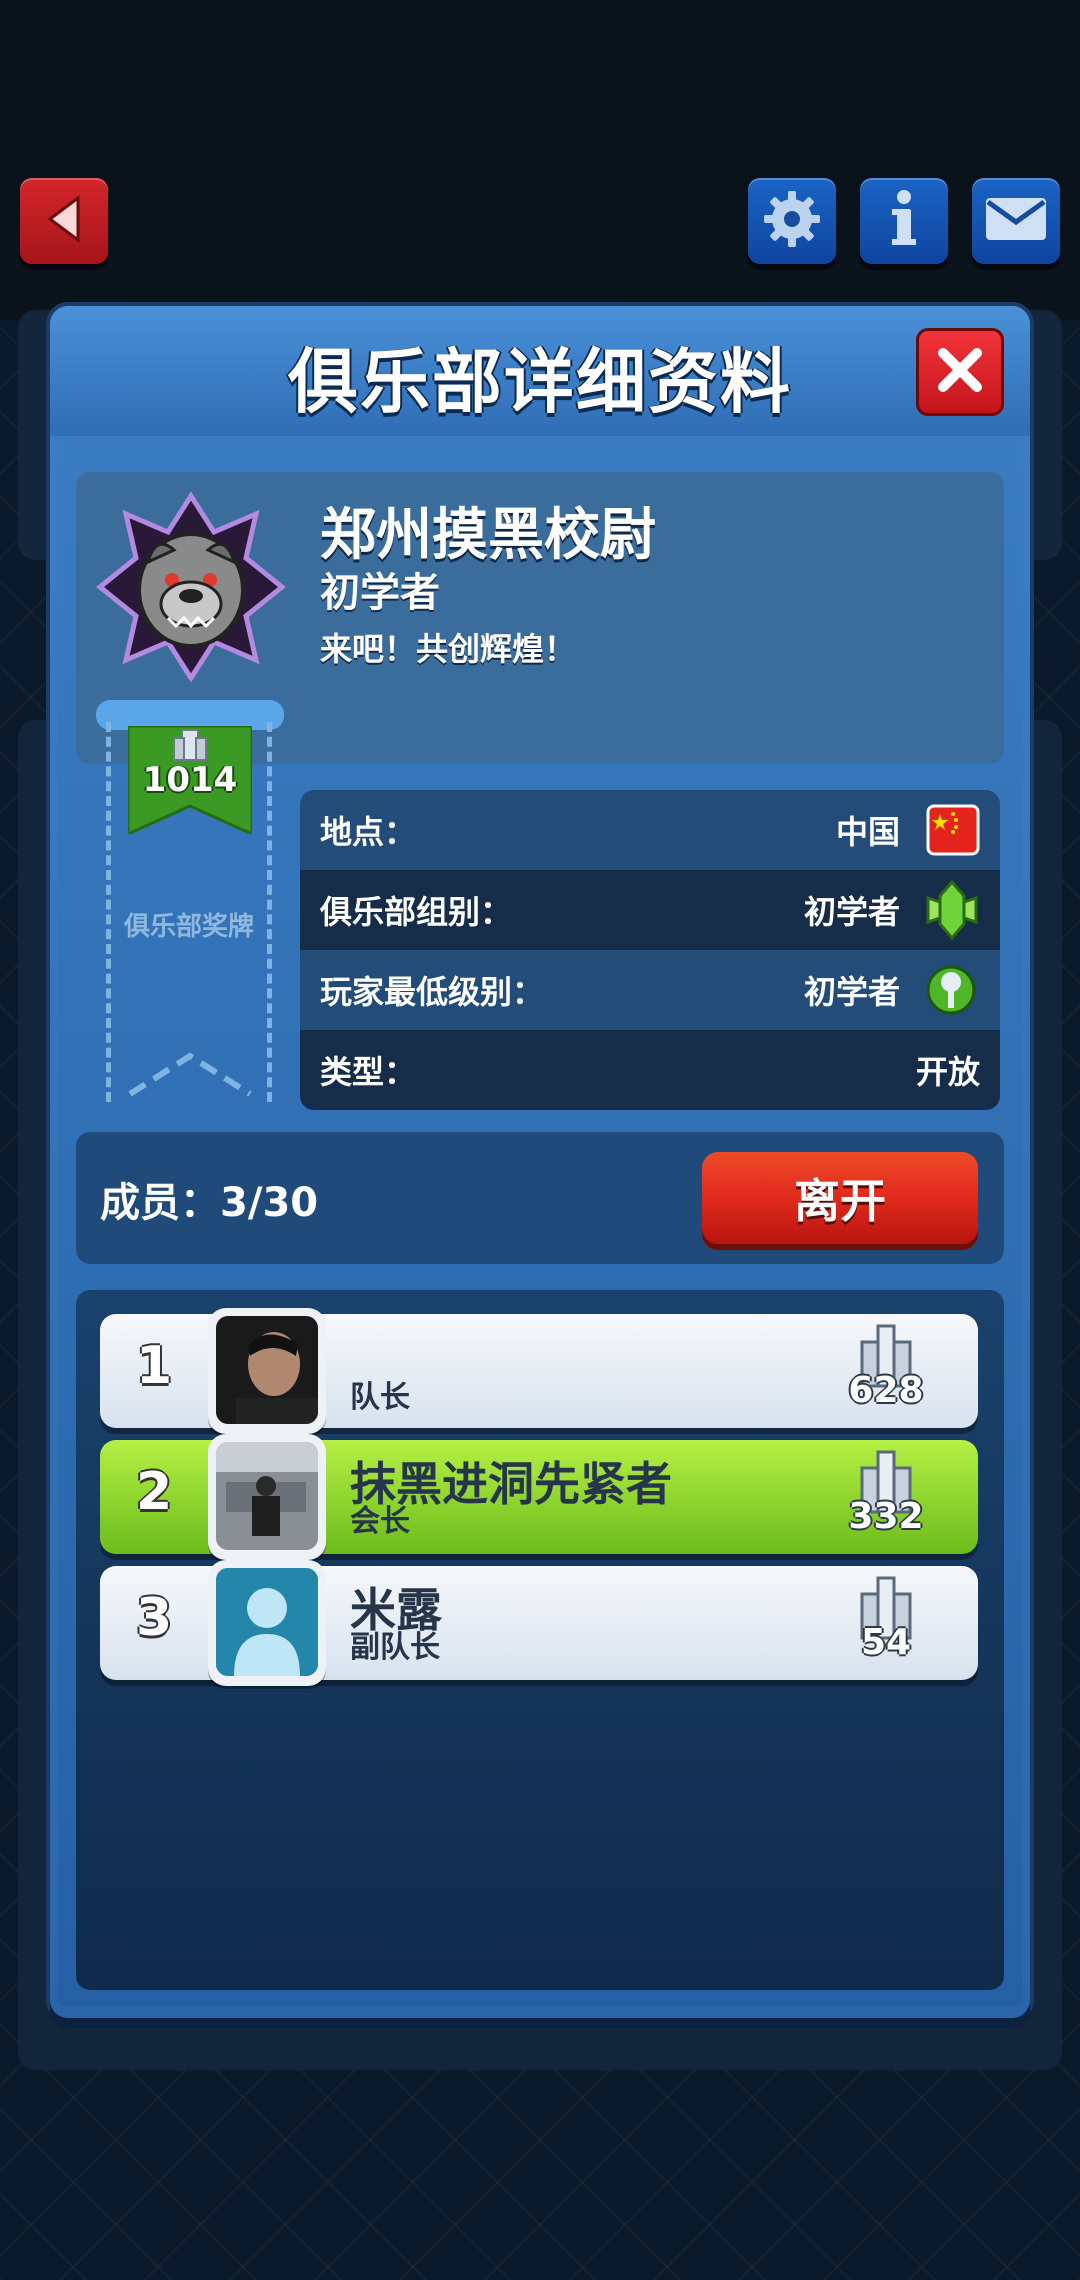  I want to click on club-name: 郑州摸黑校尉, so click(488, 535).